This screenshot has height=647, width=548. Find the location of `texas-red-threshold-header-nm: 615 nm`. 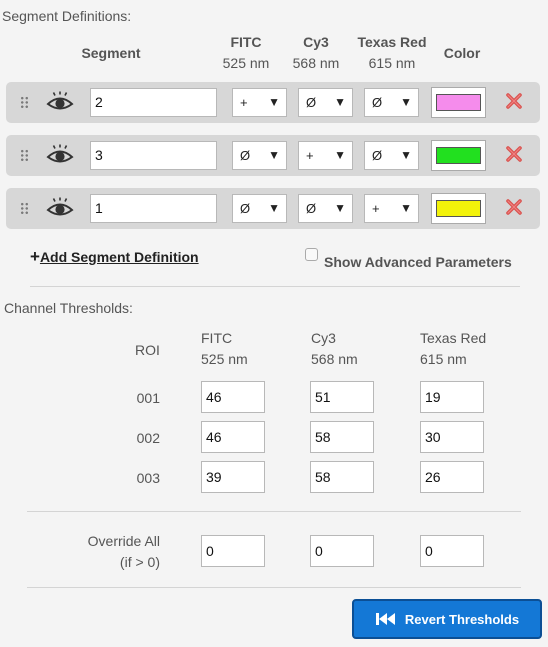

texas-red-threshold-header-nm: 615 nm is located at coordinates (443, 359).